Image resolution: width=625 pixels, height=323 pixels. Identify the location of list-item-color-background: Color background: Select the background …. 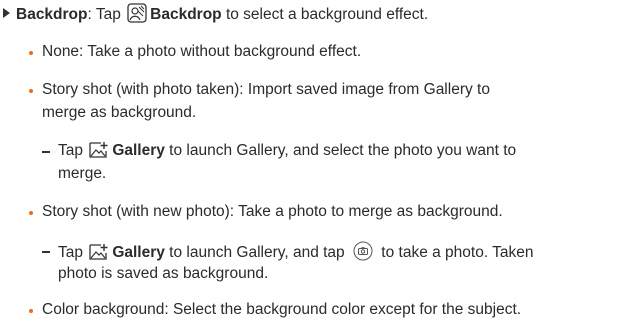
(268, 310).